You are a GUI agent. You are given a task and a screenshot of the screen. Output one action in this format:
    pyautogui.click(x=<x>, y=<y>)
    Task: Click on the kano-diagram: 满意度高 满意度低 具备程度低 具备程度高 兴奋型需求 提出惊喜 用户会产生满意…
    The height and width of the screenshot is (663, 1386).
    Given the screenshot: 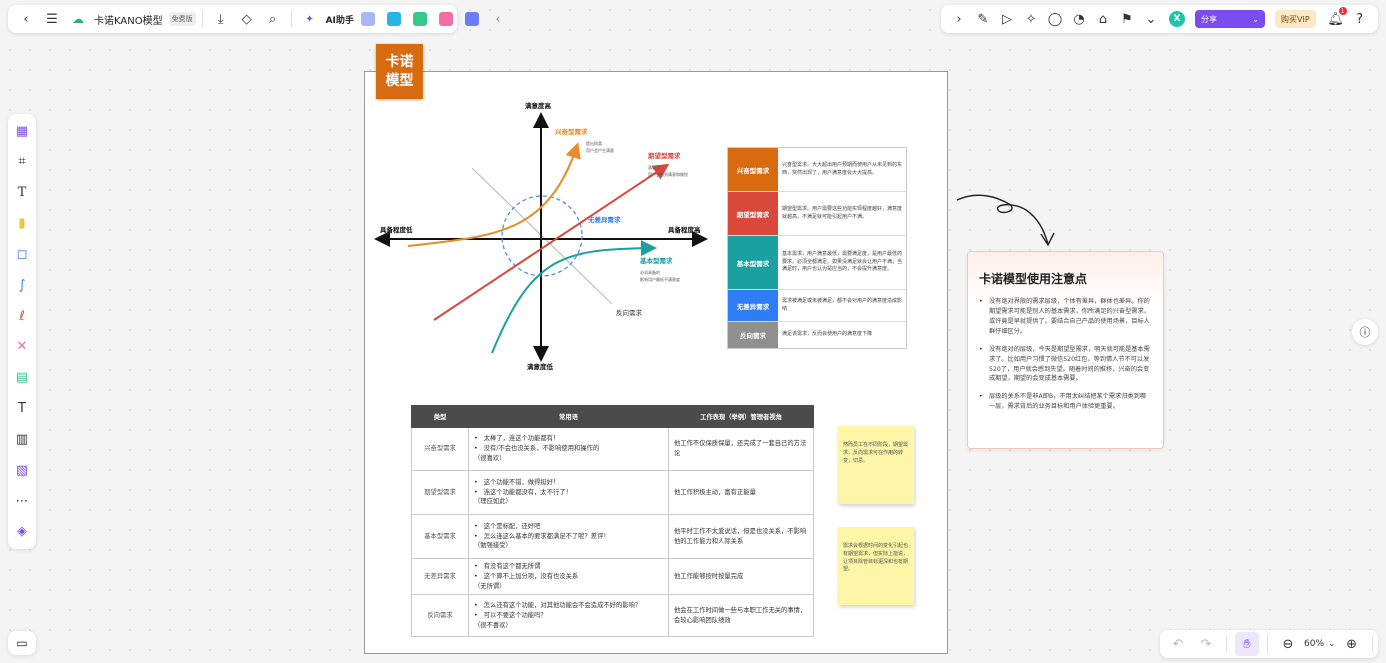 What is the action you would take?
    pyautogui.click(x=544, y=236)
    